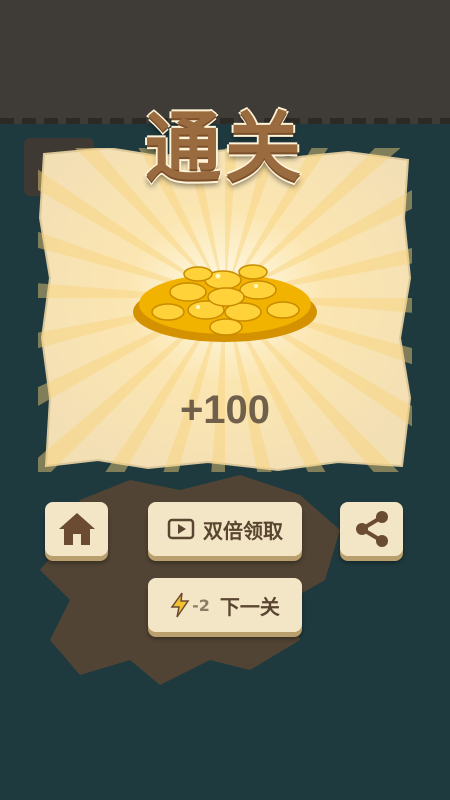 The image size is (450, 800). I want to click on level-complete-title: 通关, so click(225, 147).